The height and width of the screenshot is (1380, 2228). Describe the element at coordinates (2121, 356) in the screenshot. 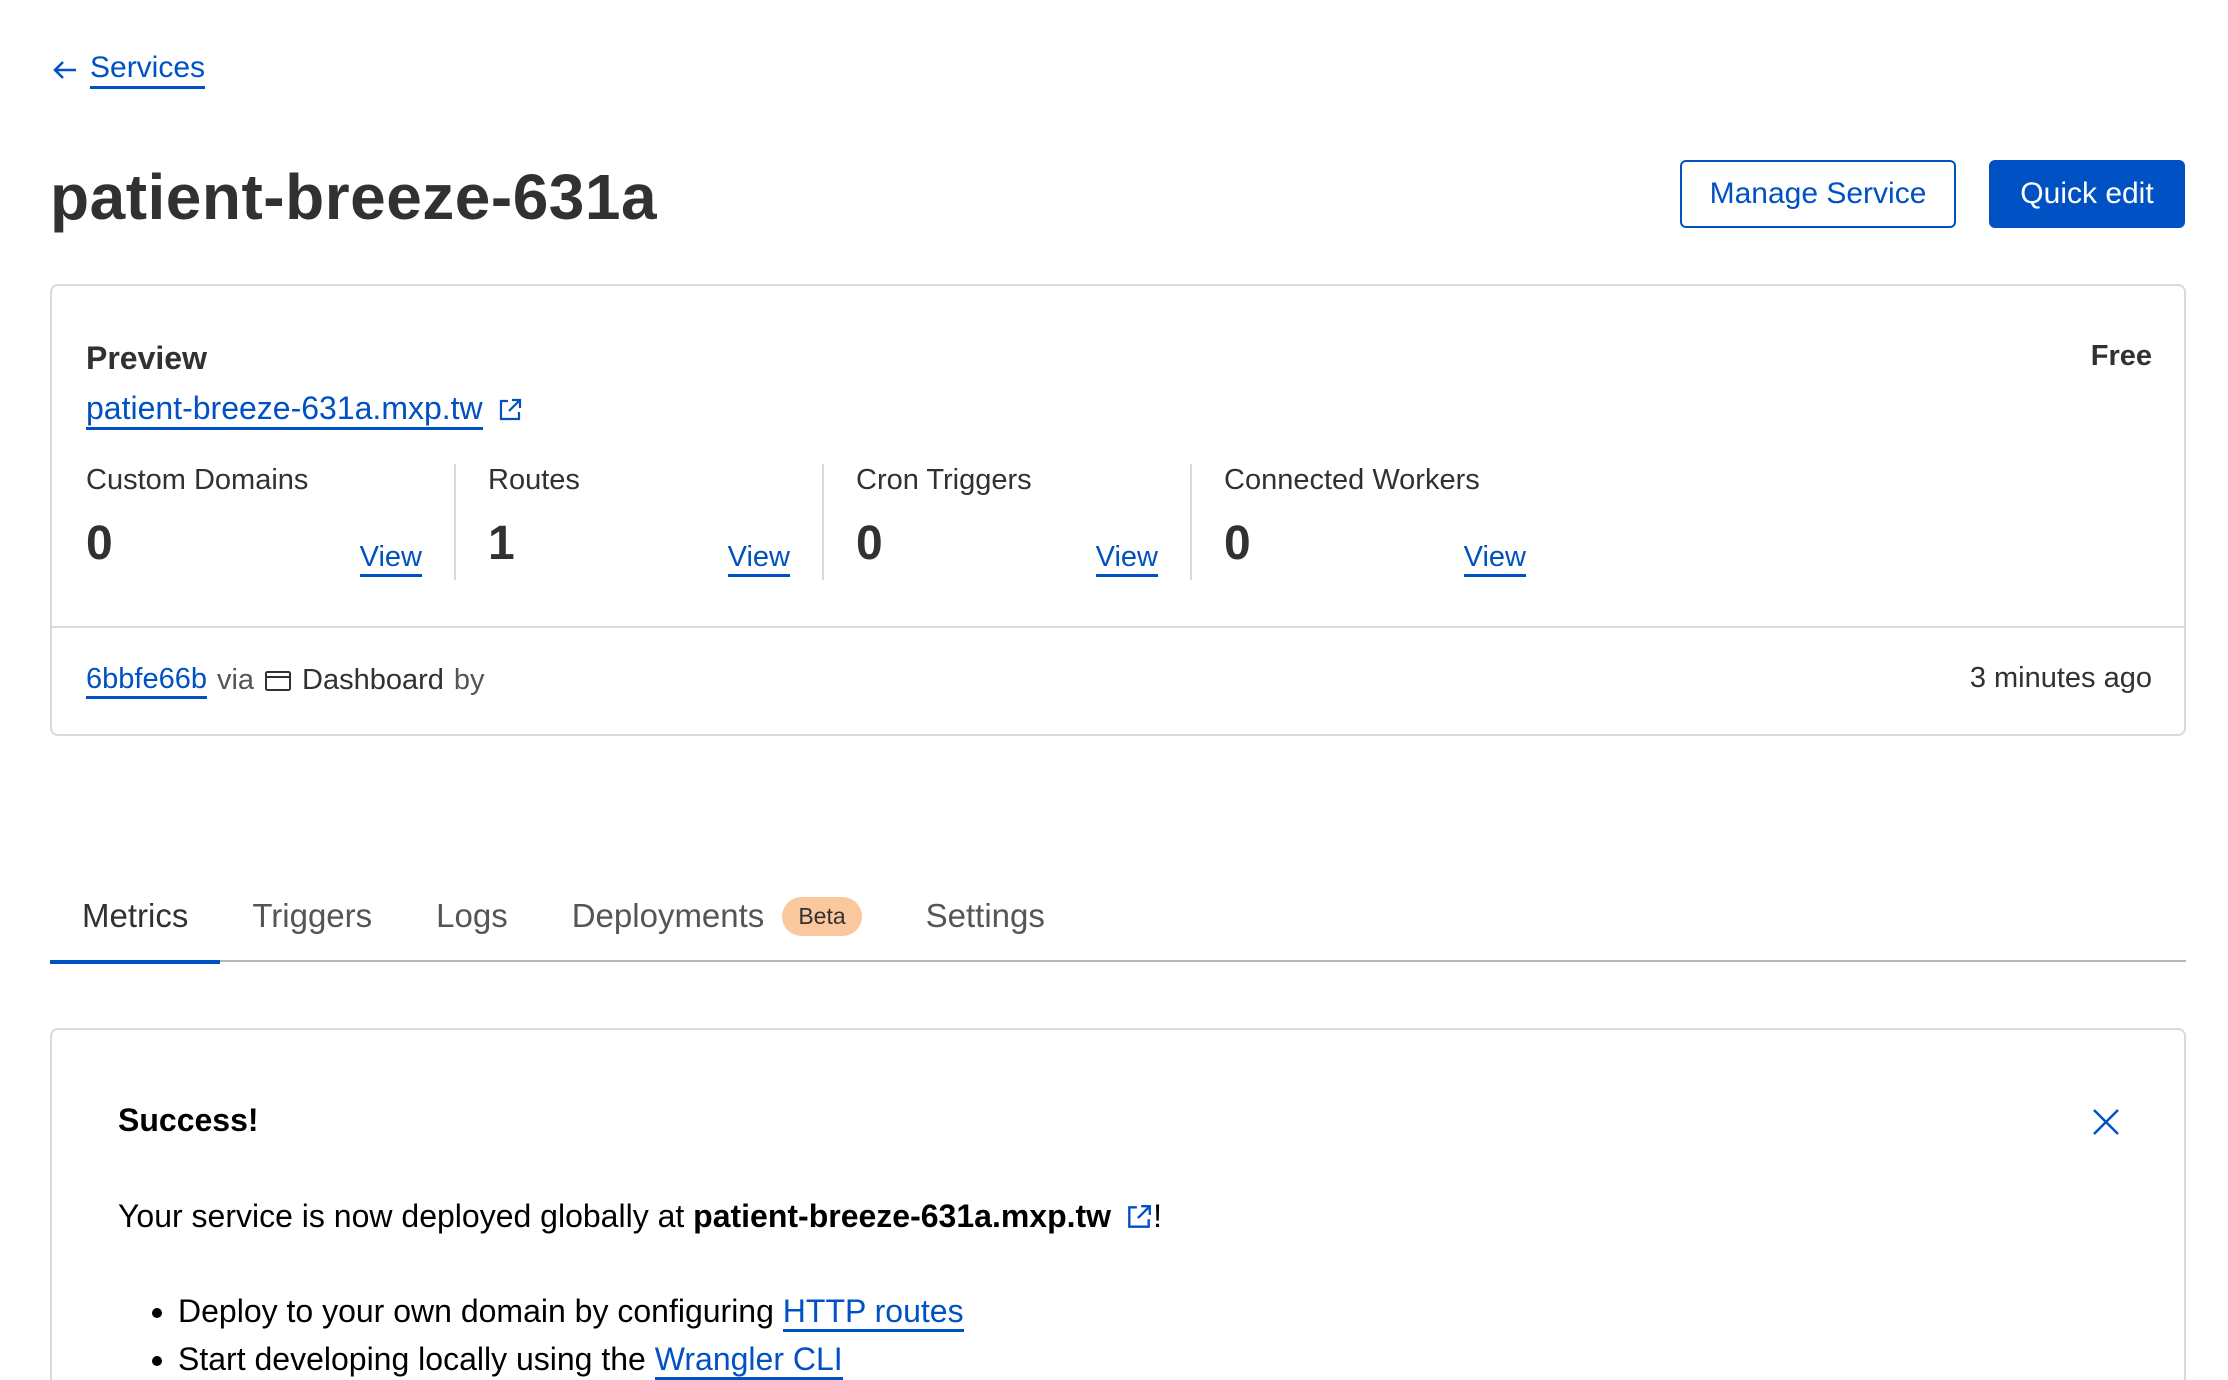

I see `plan-badge: Free` at that location.